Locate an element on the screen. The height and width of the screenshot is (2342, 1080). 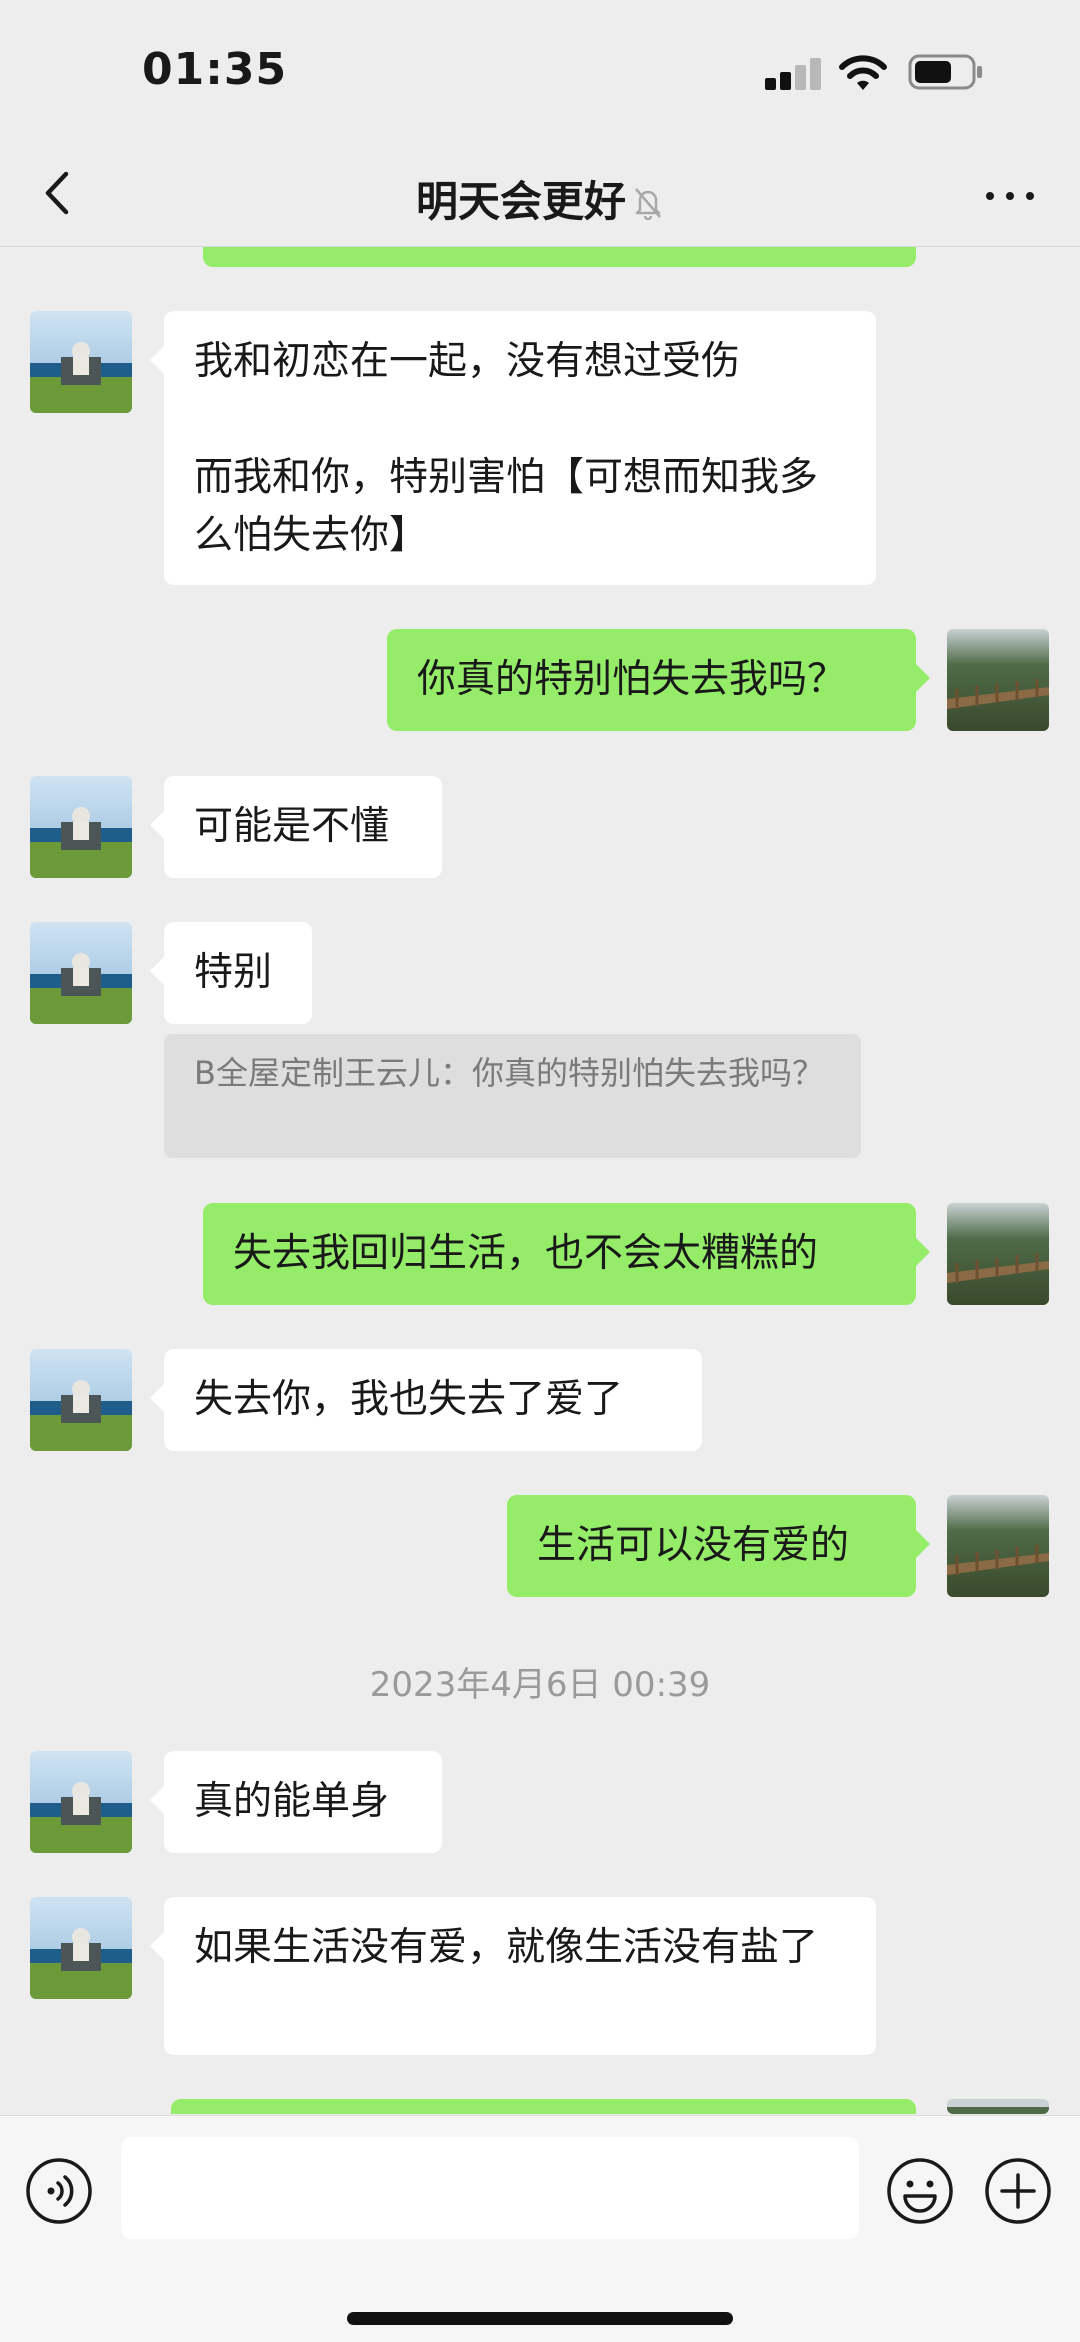
incoming-message: 可能是不懂 is located at coordinates (296, 827).